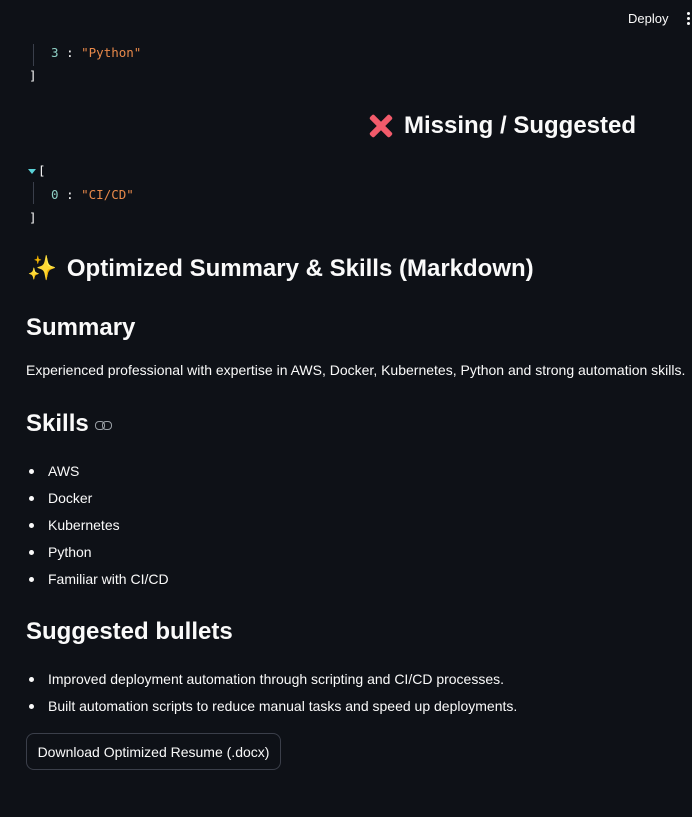 The width and height of the screenshot is (692, 817). I want to click on optimized-heading-text: Optimized Summary & Skills (Markdown), so click(300, 268).